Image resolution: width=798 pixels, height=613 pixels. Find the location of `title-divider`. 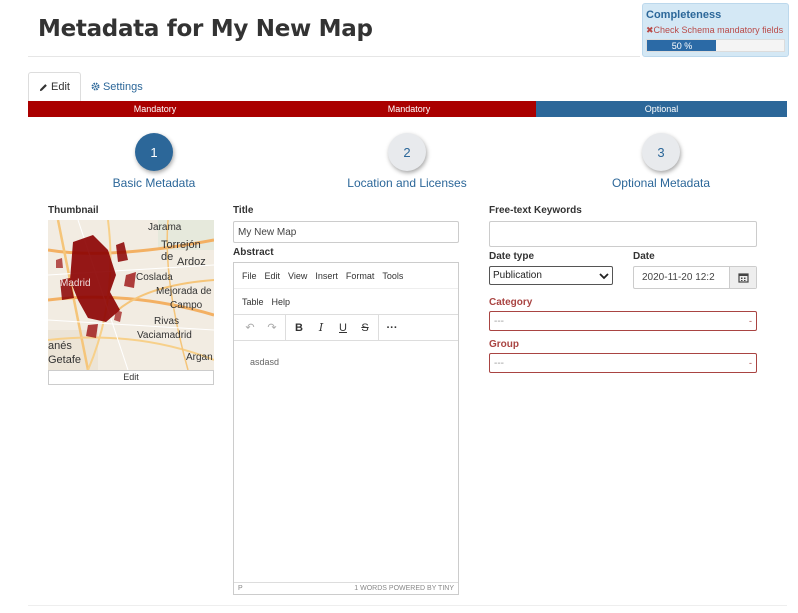

title-divider is located at coordinates (334, 56).